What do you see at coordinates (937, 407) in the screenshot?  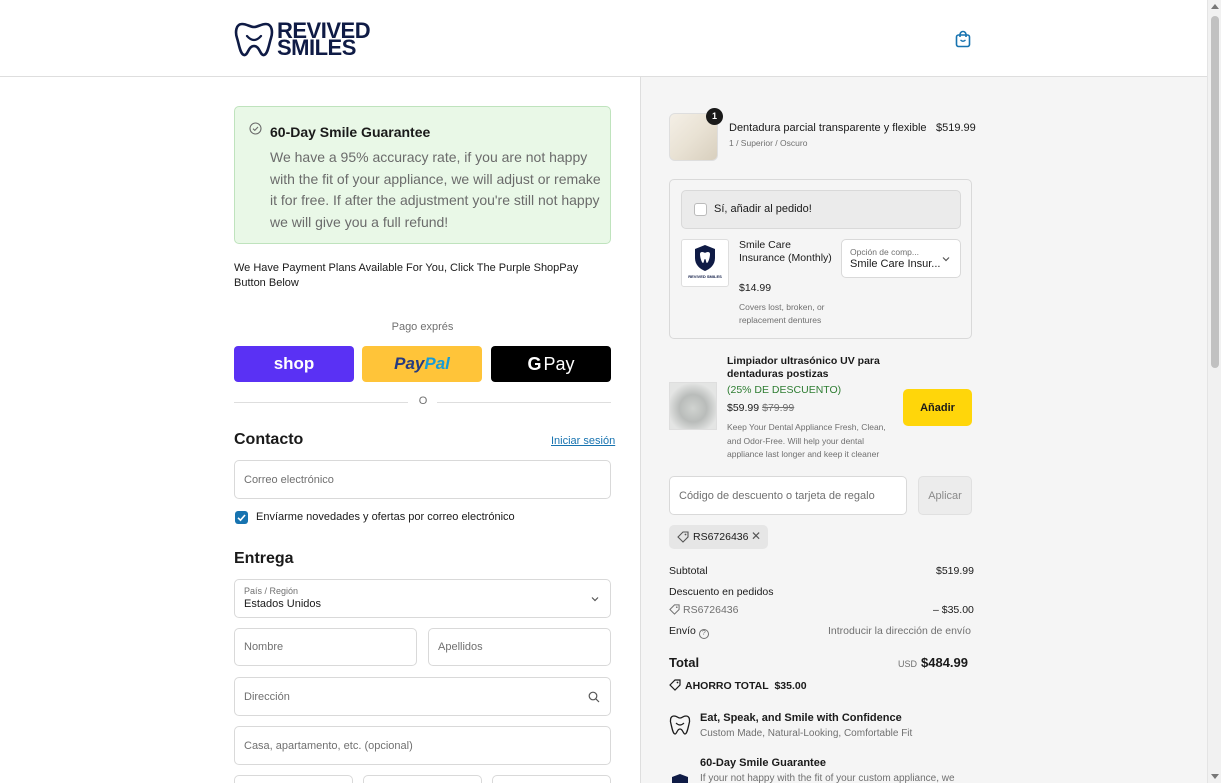 I see `add-cleaner-button: Añadir` at bounding box center [937, 407].